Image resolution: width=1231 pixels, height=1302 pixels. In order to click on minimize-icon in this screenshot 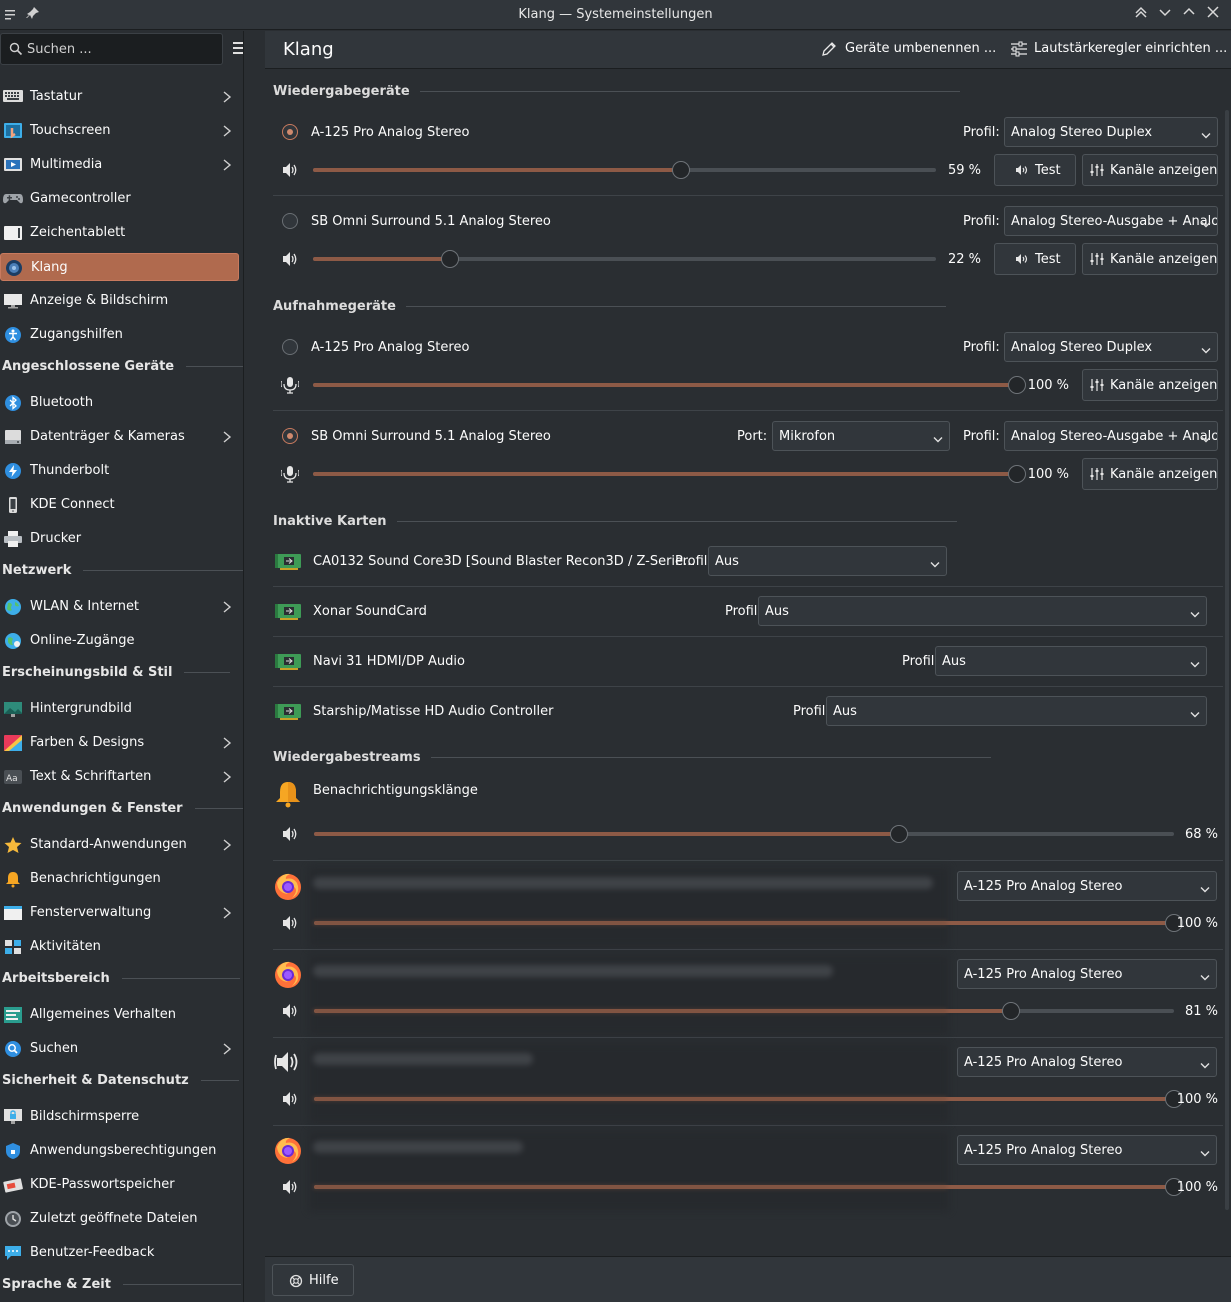, I will do `click(1165, 15)`.